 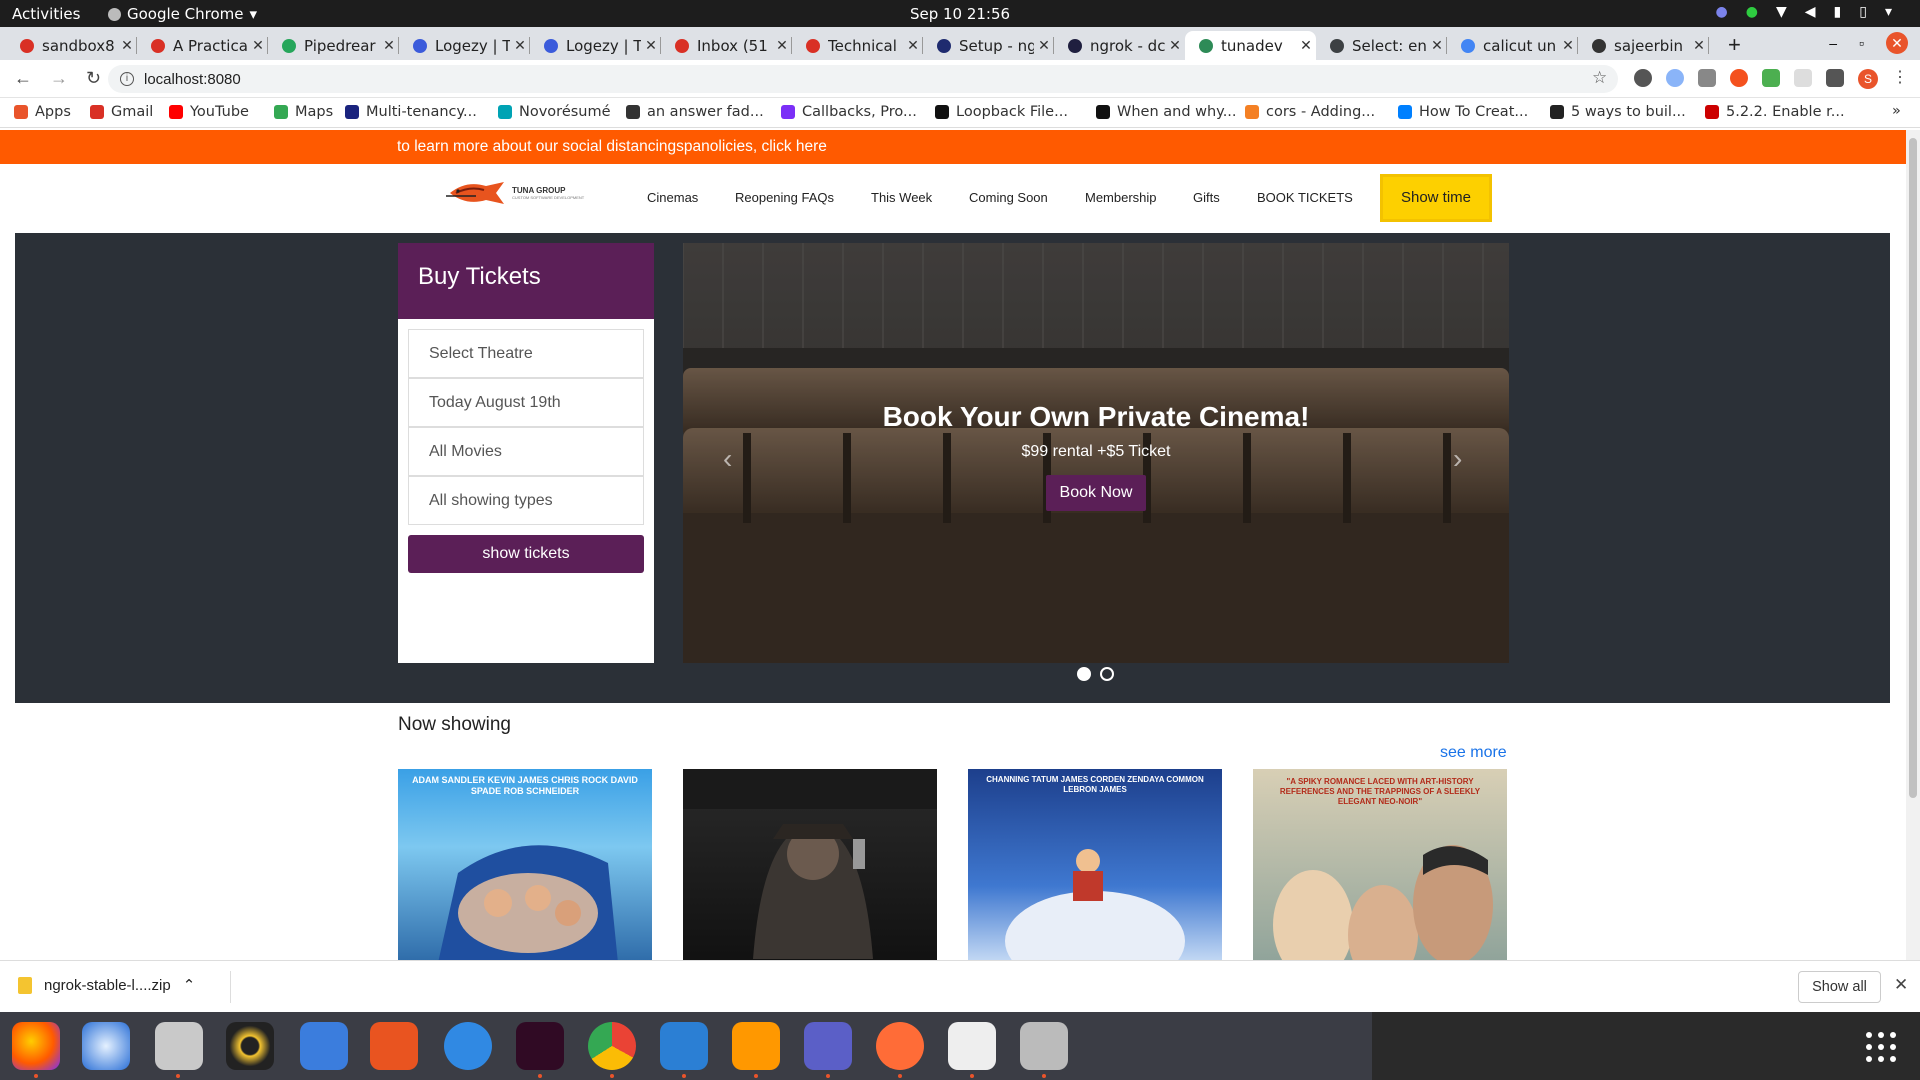 What do you see at coordinates (526, 500) in the screenshot?
I see `select-showing-type: All showing types` at bounding box center [526, 500].